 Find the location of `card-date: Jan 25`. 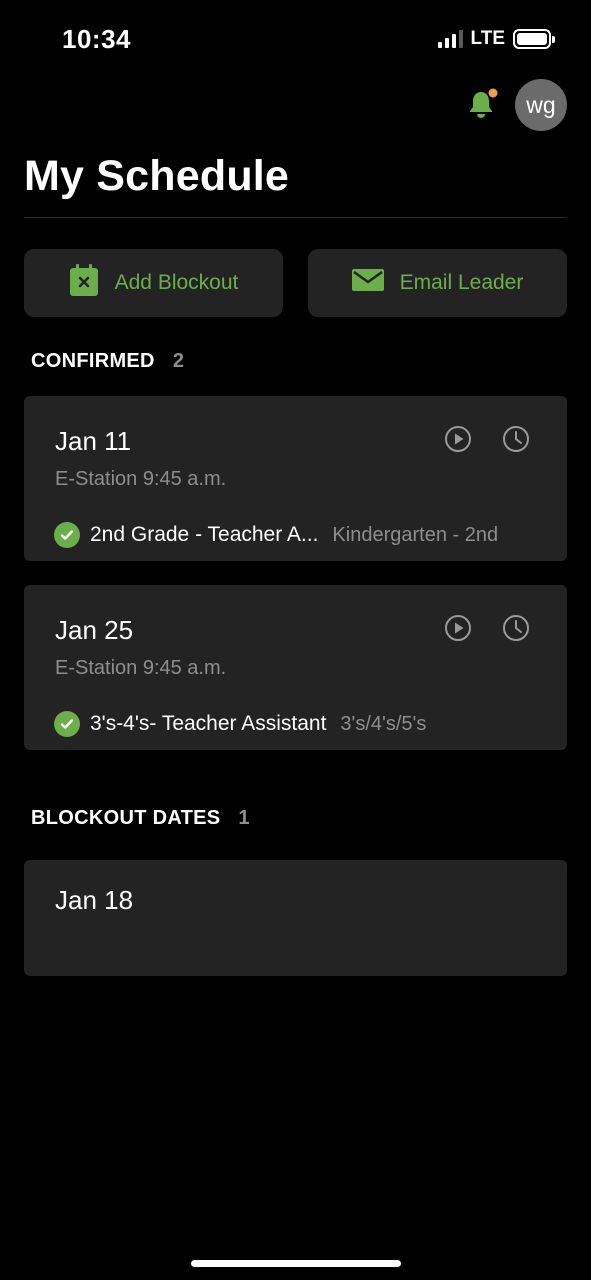

card-date: Jan 25 is located at coordinates (94, 630).